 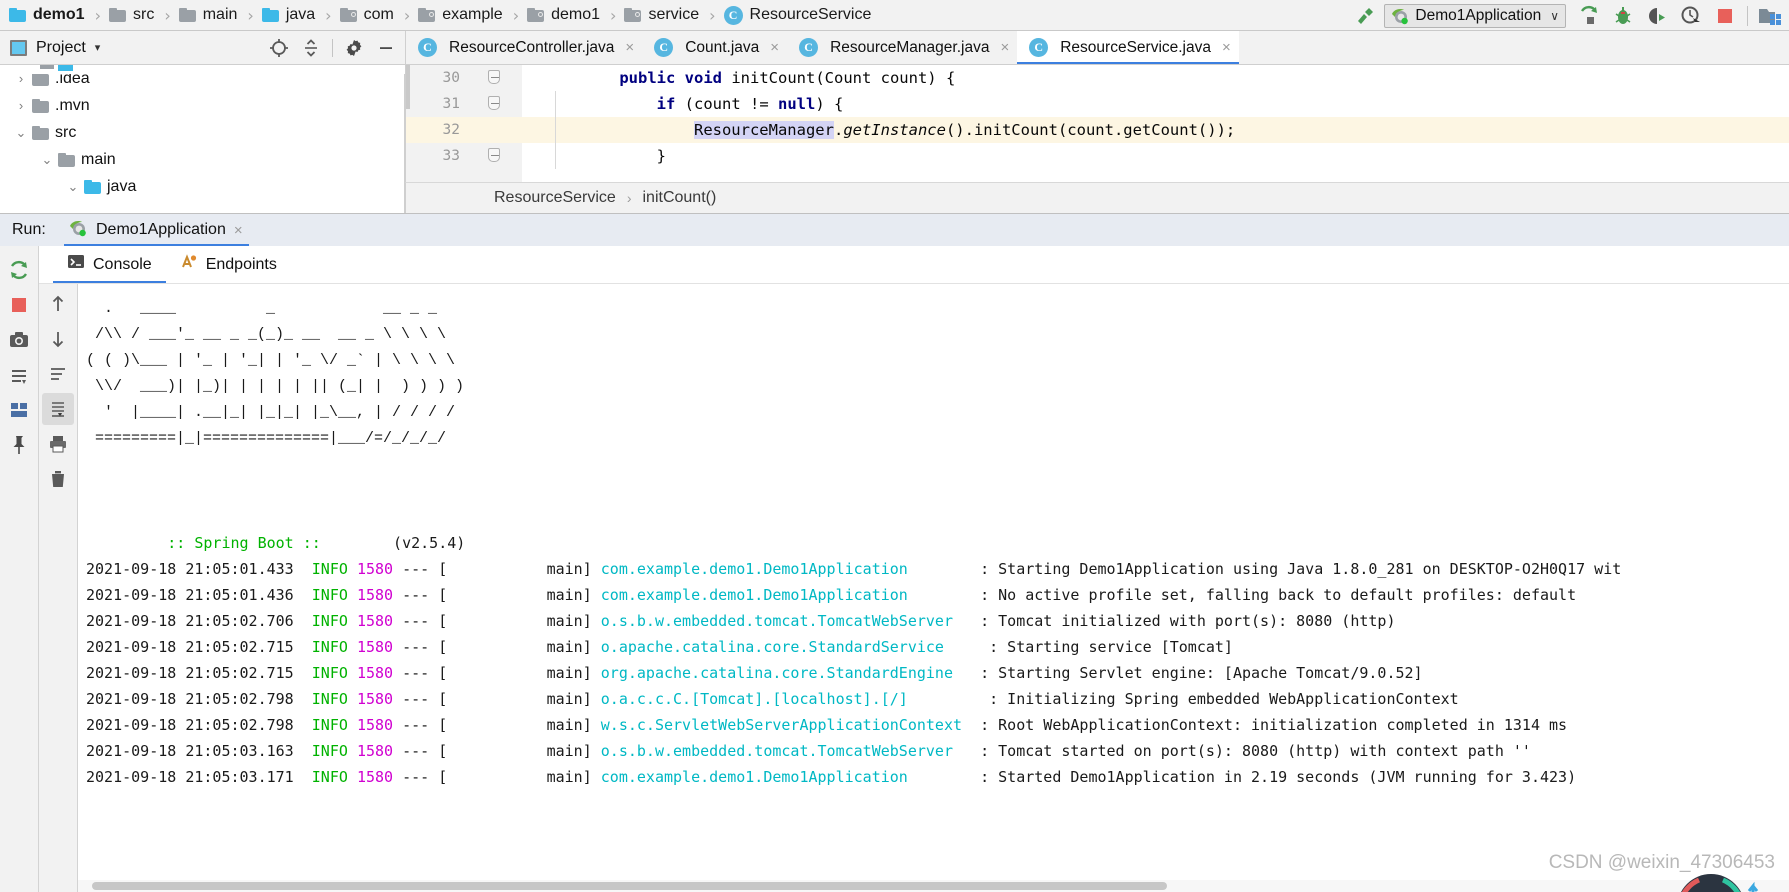 What do you see at coordinates (680, 198) in the screenshot?
I see `breadcrumb-method: initCount()` at bounding box center [680, 198].